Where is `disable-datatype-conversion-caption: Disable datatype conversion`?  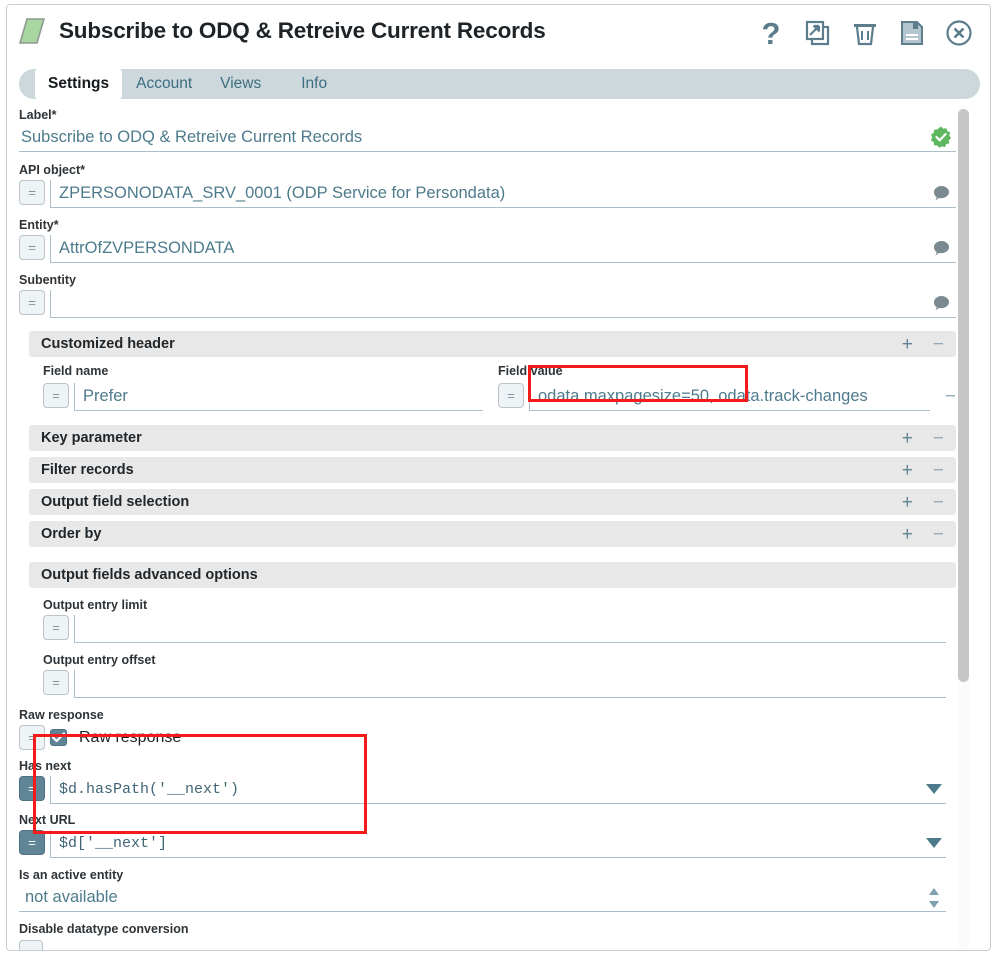
disable-datatype-conversion-caption: Disable datatype conversion is located at coordinates (104, 929).